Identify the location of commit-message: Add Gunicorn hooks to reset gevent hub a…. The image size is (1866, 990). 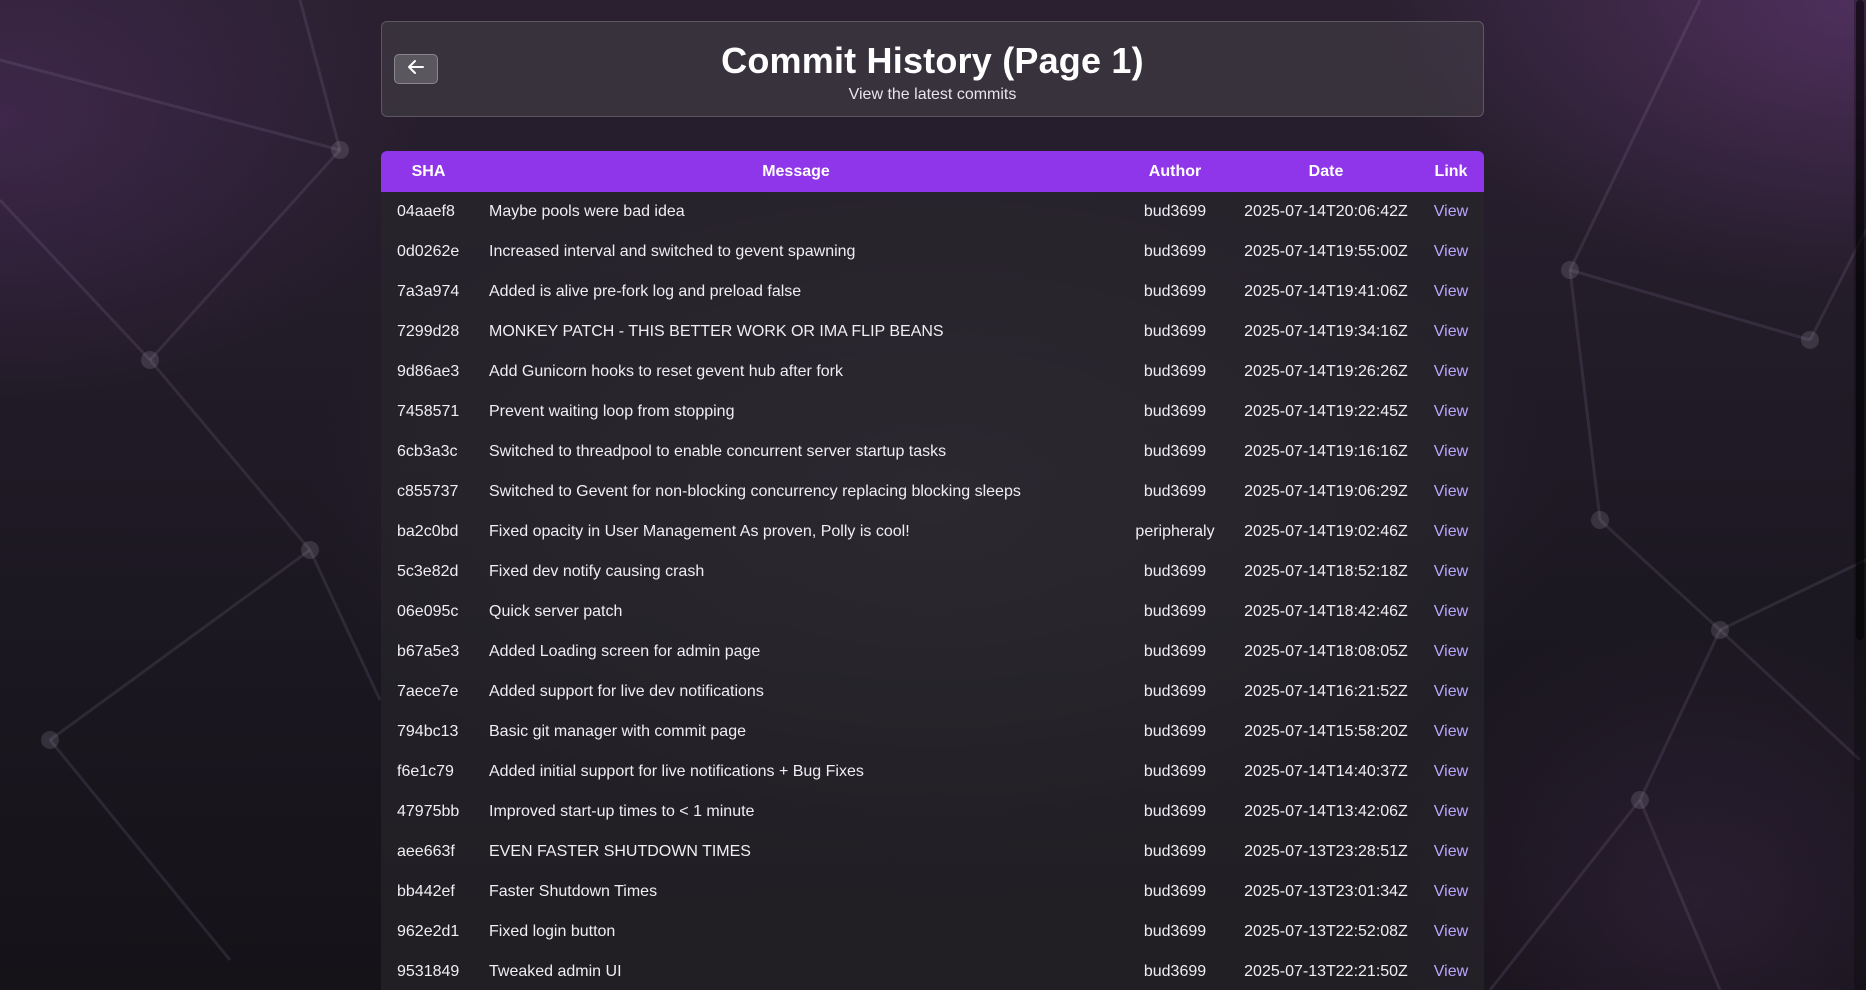
(666, 371).